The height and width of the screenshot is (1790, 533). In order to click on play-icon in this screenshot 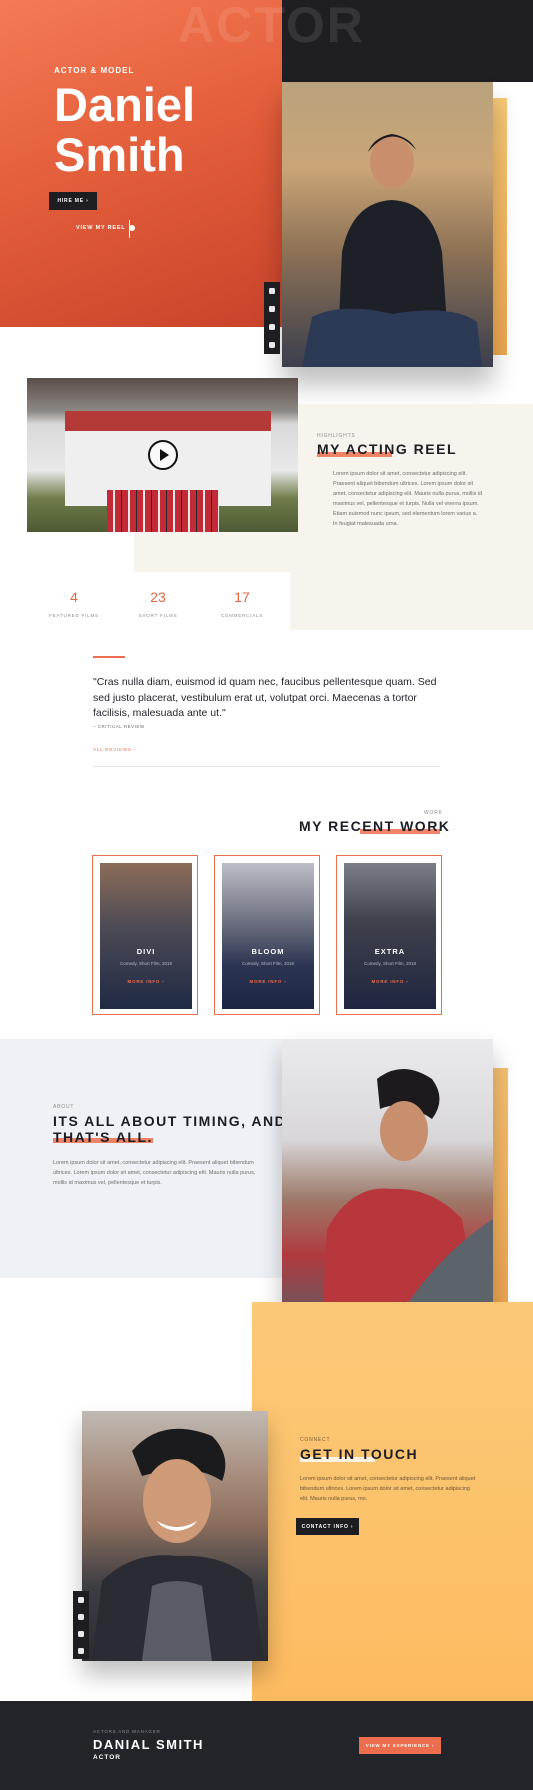, I will do `click(164, 455)`.